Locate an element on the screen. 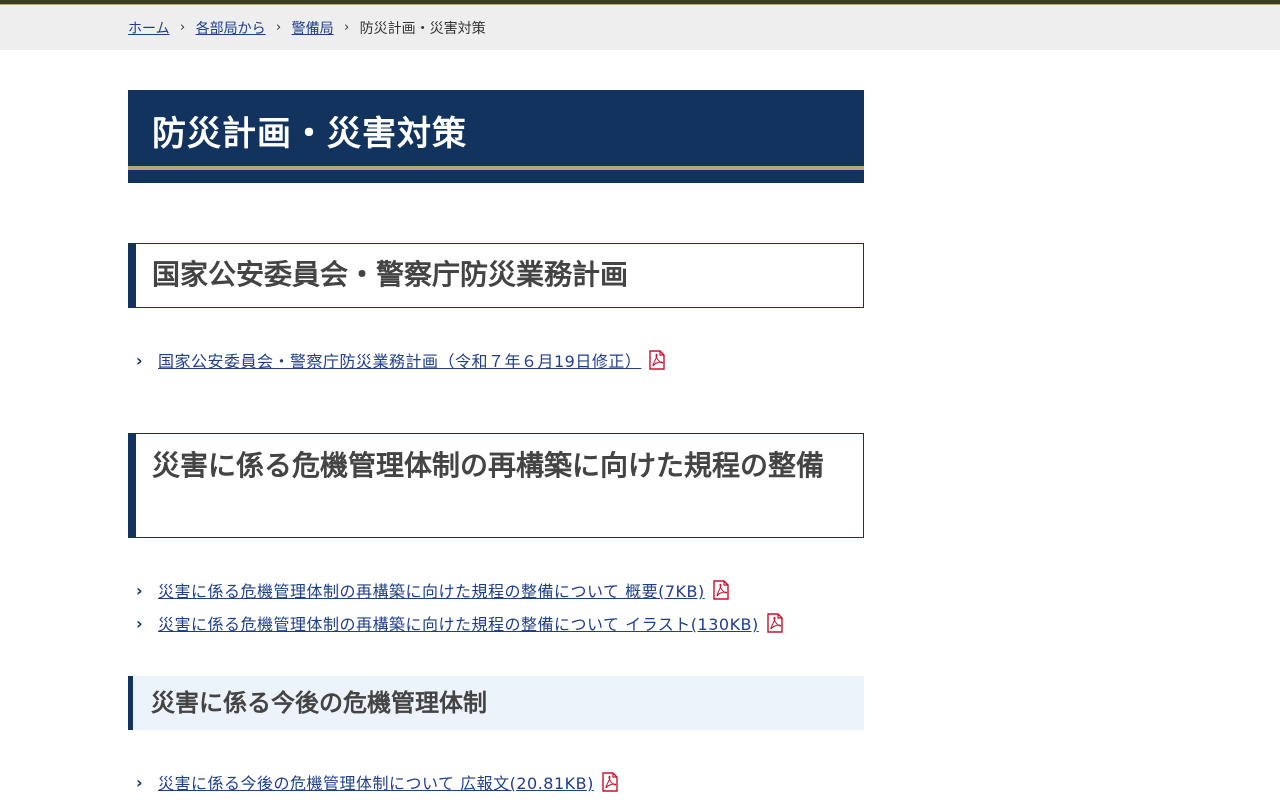 The width and height of the screenshot is (1280, 800). section-heading-future-crisis: 災害に係る今後の危機管理体制 is located at coordinates (496, 703).